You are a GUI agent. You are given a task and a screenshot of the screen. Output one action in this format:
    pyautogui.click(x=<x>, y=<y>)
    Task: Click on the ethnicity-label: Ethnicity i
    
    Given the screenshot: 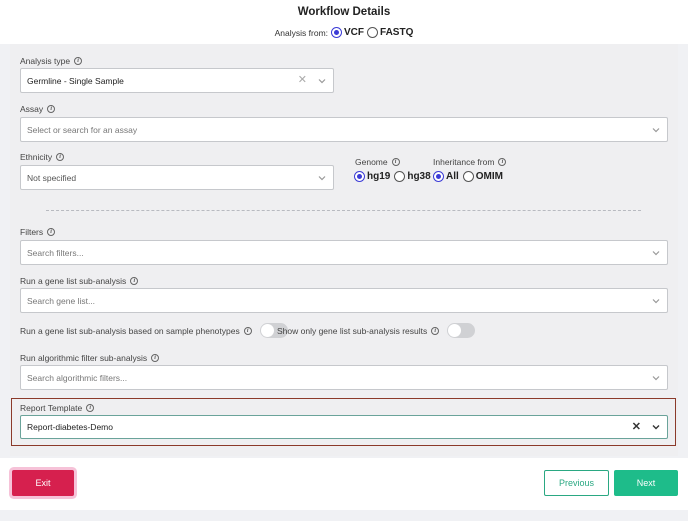 What is the action you would take?
    pyautogui.click(x=42, y=157)
    